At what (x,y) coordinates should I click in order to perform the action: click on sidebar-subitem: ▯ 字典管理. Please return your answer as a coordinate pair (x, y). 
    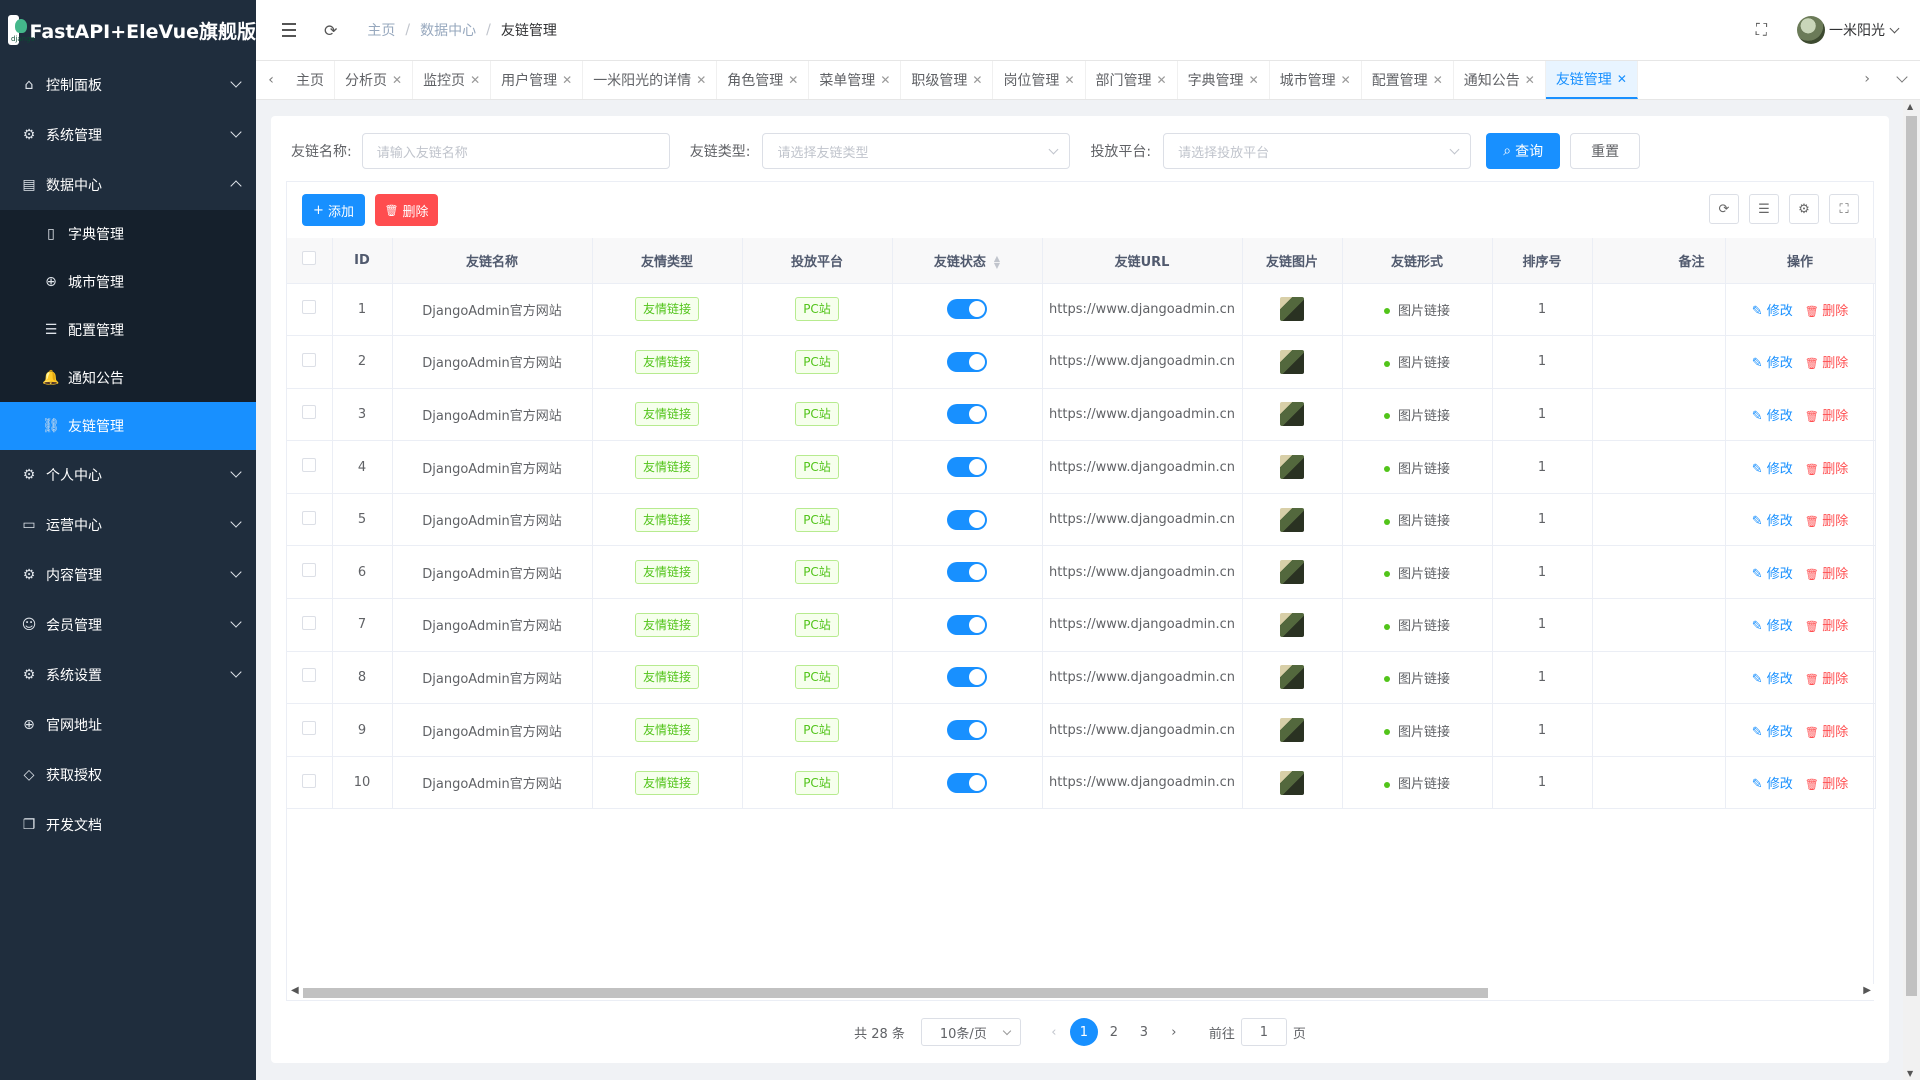
    Looking at the image, I should click on (128, 234).